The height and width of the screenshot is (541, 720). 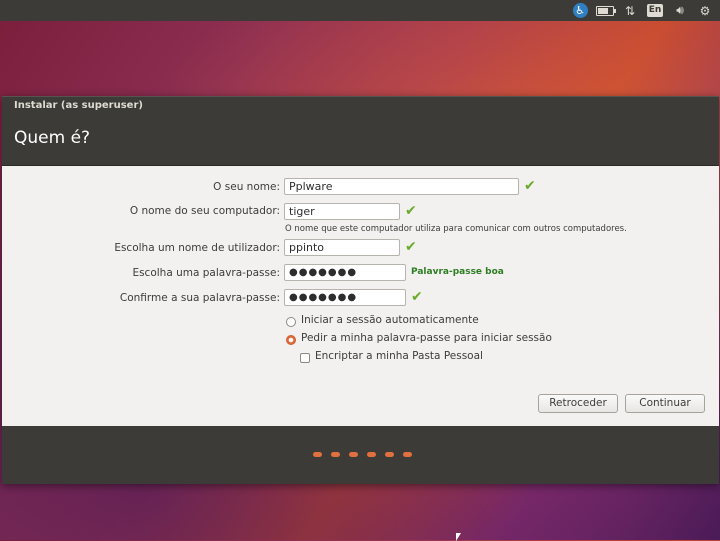 What do you see at coordinates (411, 211) in the screenshot?
I see `computer-name-valid-check-icon: ✔` at bounding box center [411, 211].